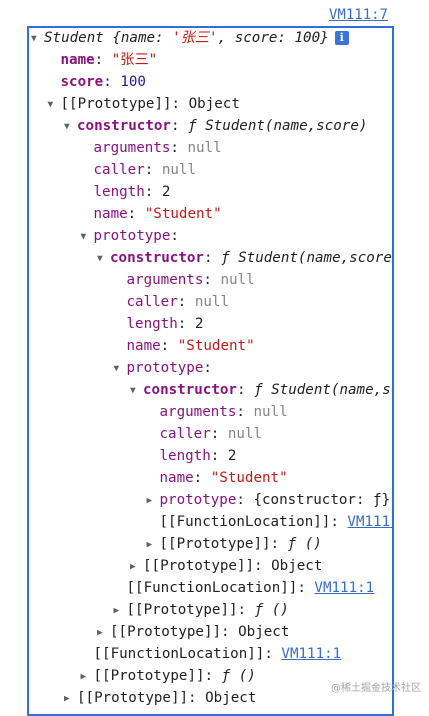 The width and height of the screenshot is (429, 716). I want to click on tree-row: [[FunctionLocation]]: VM111:1, so click(244, 588).